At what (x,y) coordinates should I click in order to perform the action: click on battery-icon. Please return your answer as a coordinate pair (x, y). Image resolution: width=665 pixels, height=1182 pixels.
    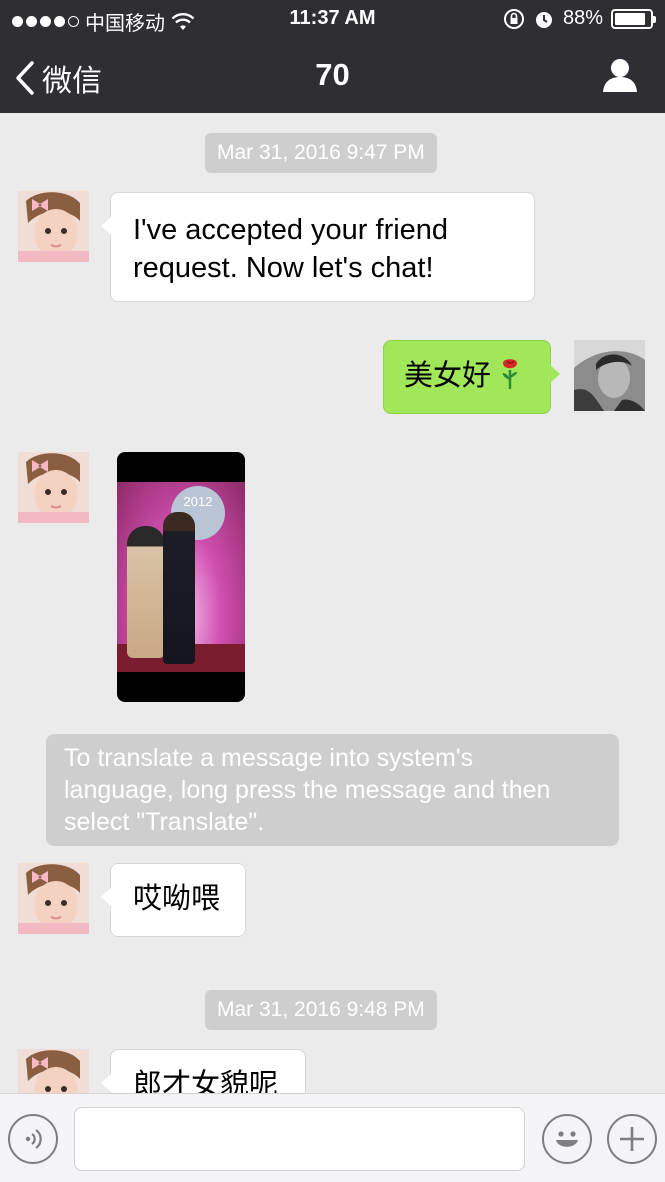
    Looking at the image, I should click on (633, 18).